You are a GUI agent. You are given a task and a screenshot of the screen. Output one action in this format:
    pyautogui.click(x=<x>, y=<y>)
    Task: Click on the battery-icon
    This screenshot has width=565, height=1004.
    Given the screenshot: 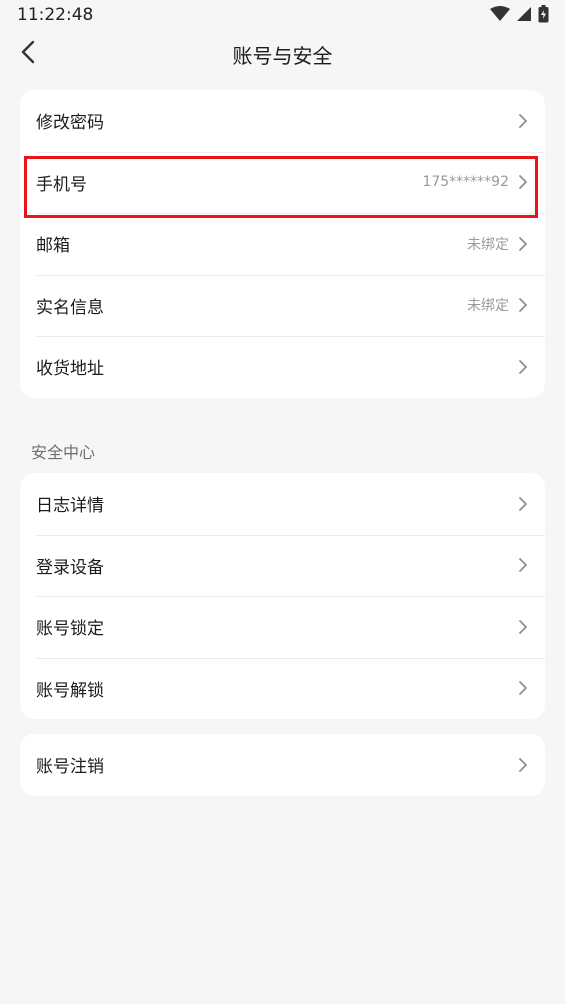 What is the action you would take?
    pyautogui.click(x=543, y=16)
    